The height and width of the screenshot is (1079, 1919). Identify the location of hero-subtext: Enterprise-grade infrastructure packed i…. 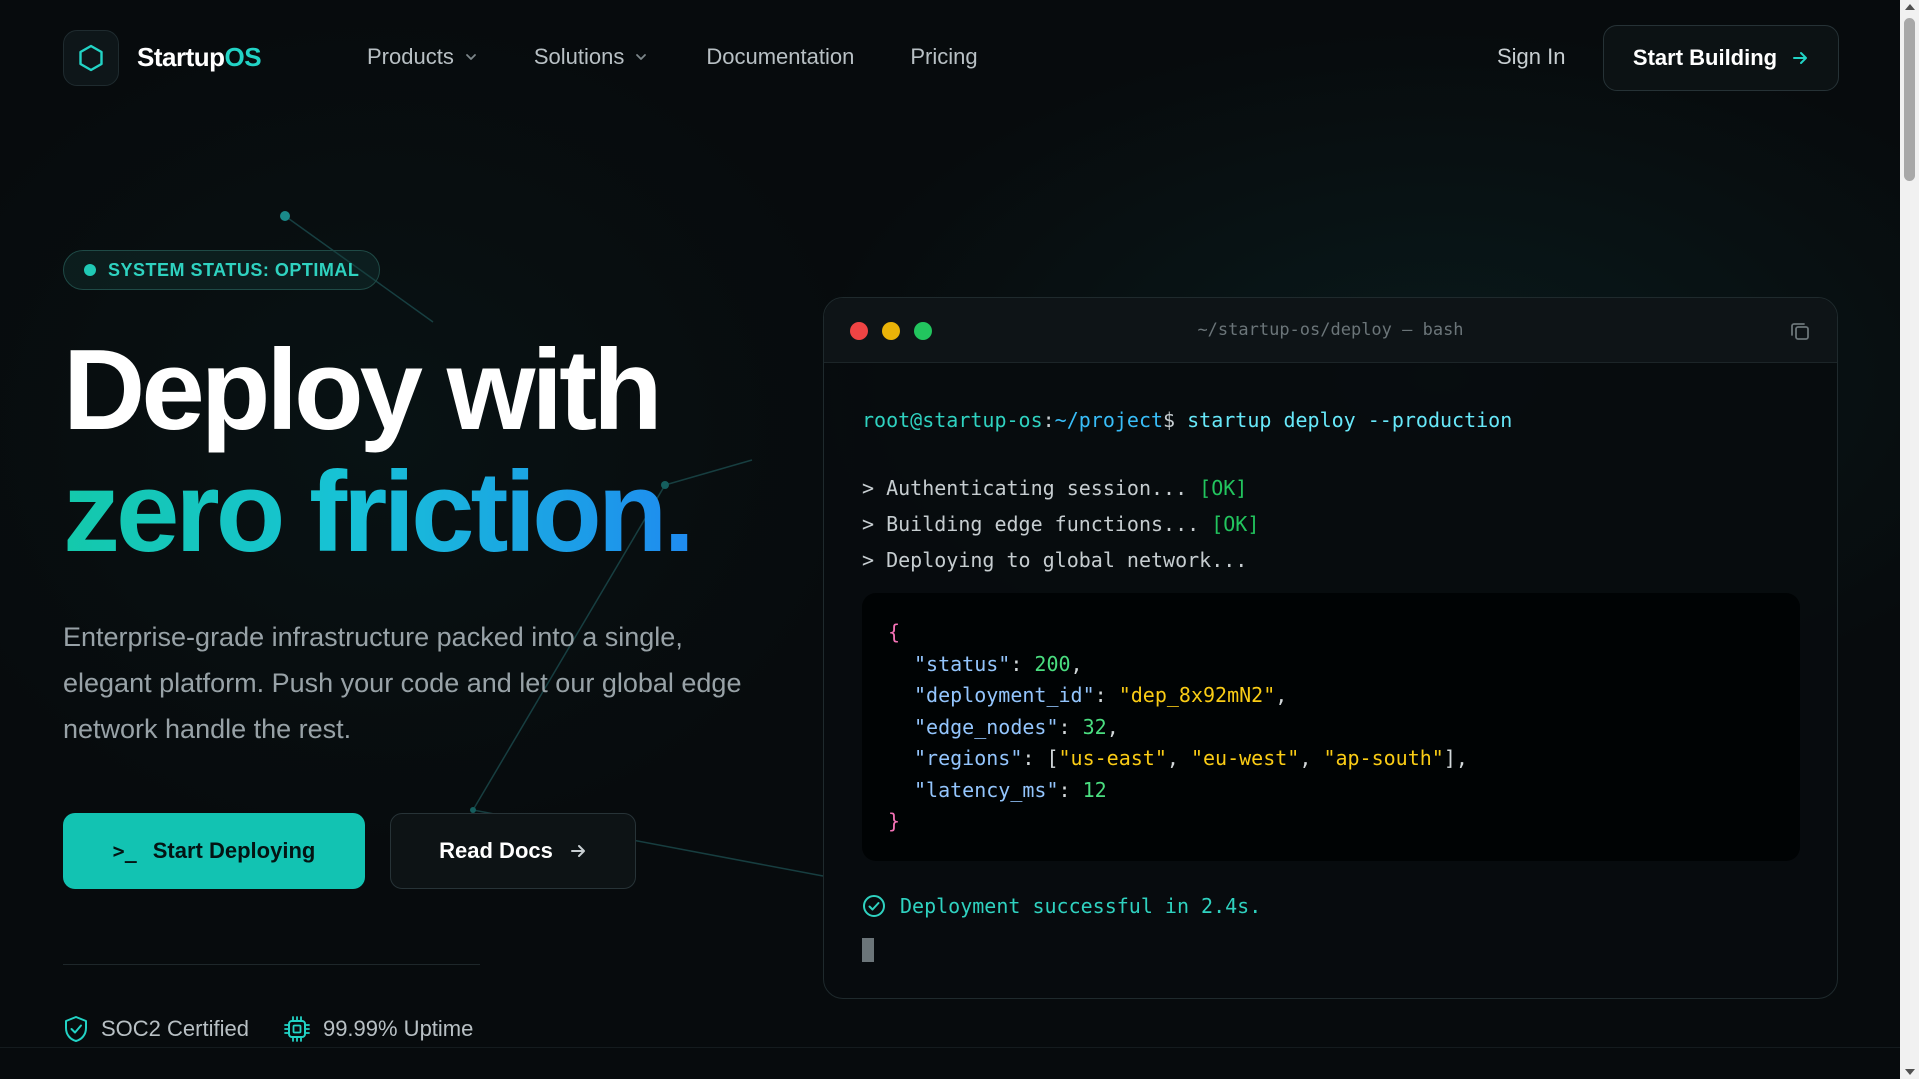
(402, 683).